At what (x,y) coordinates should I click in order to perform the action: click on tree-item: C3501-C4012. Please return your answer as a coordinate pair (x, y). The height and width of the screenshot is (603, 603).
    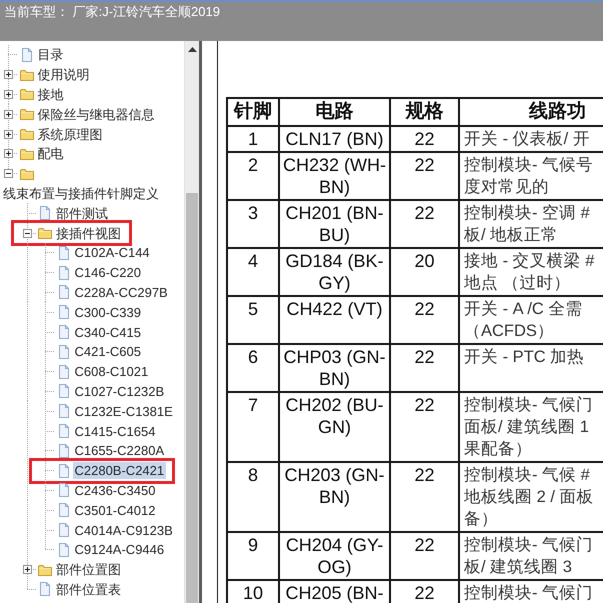
    Looking at the image, I should click on (115, 510).